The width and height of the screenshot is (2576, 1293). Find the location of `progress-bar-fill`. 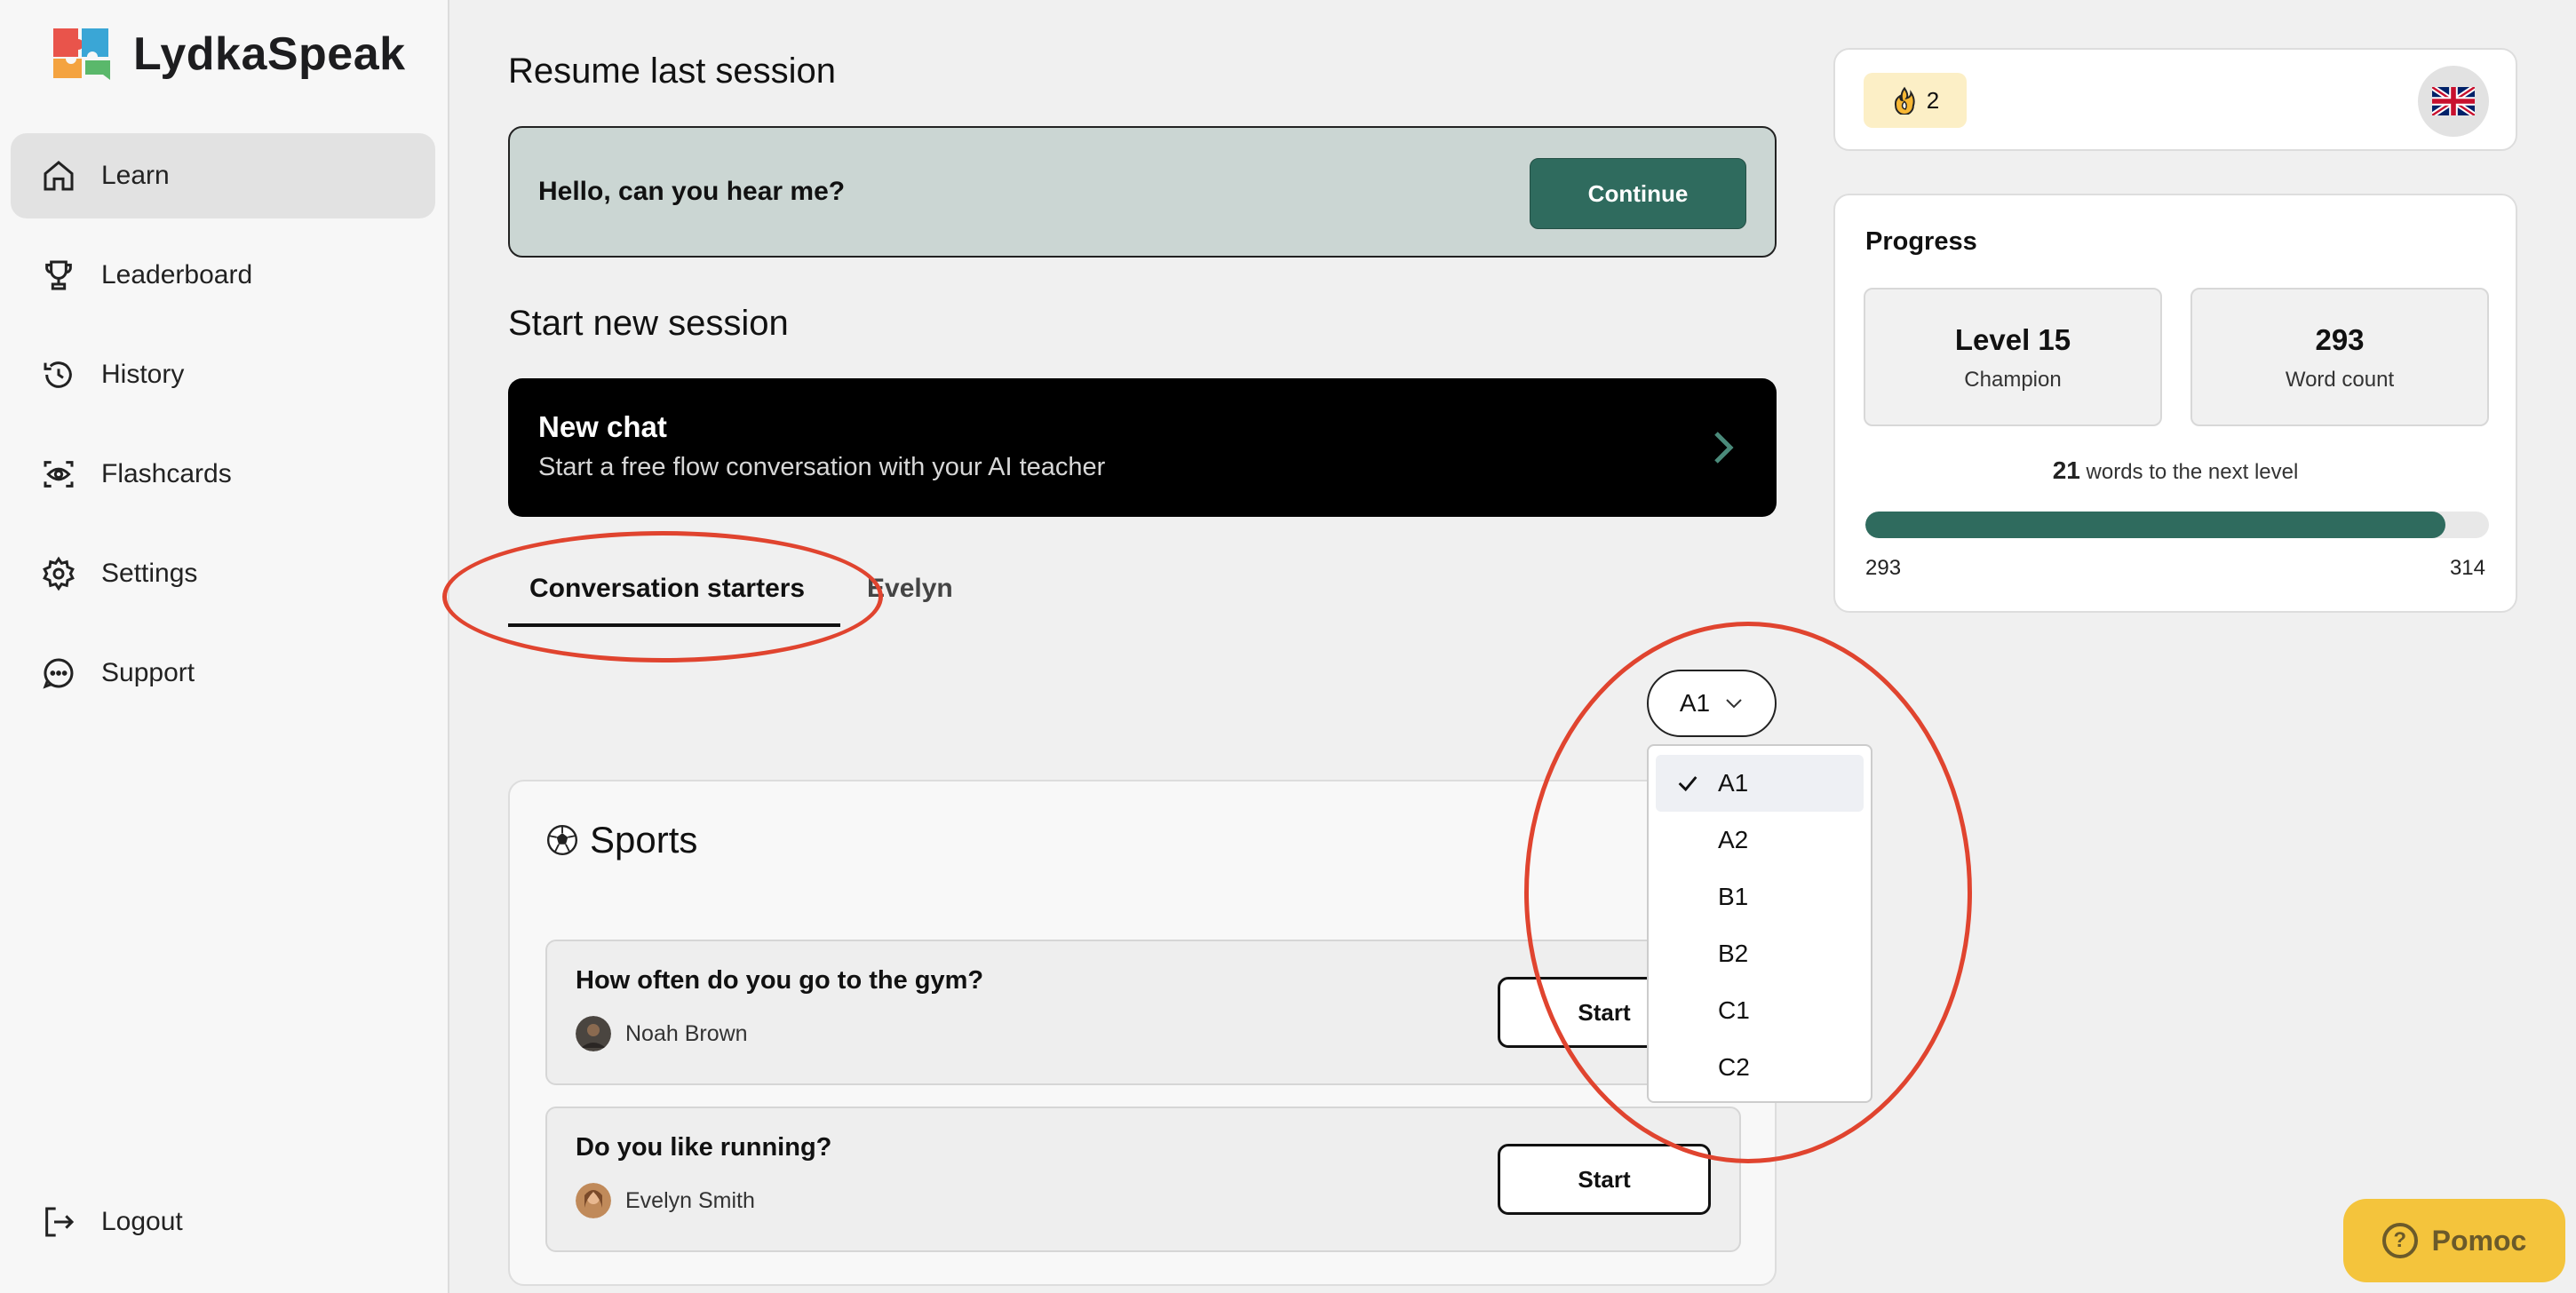

progress-bar-fill is located at coordinates (2155, 525).